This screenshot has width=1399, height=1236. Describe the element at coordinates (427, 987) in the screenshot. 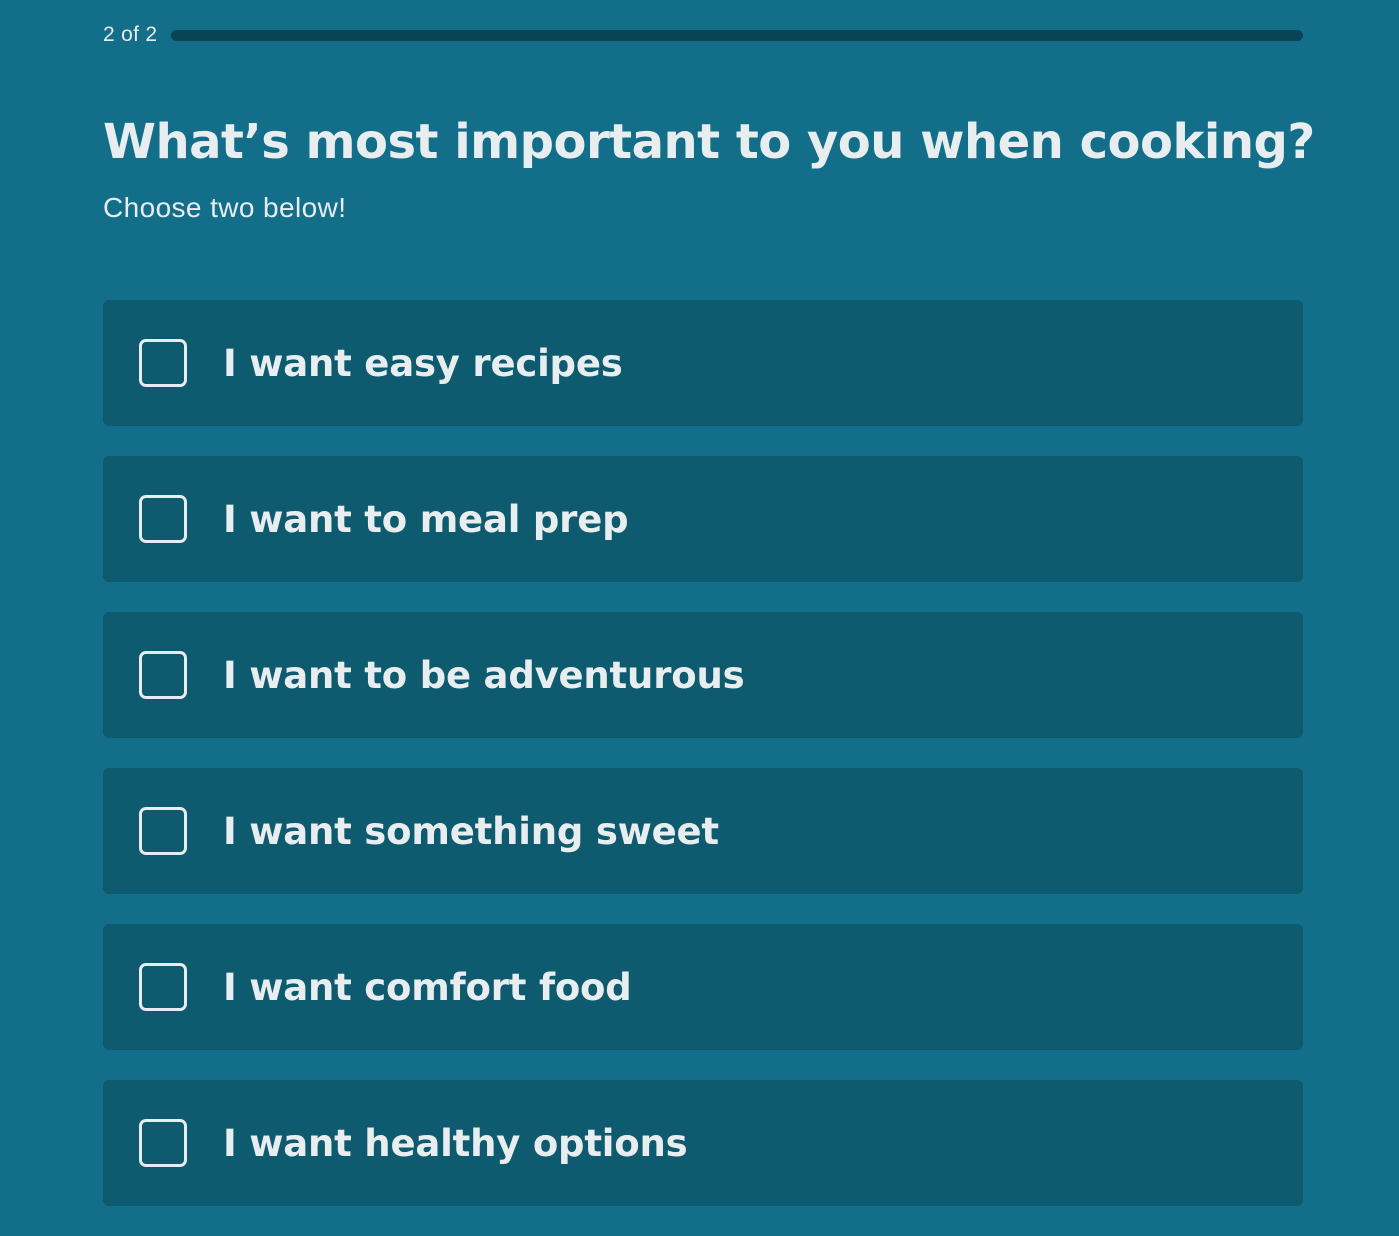

I see `option-label: I want comfort food` at that location.